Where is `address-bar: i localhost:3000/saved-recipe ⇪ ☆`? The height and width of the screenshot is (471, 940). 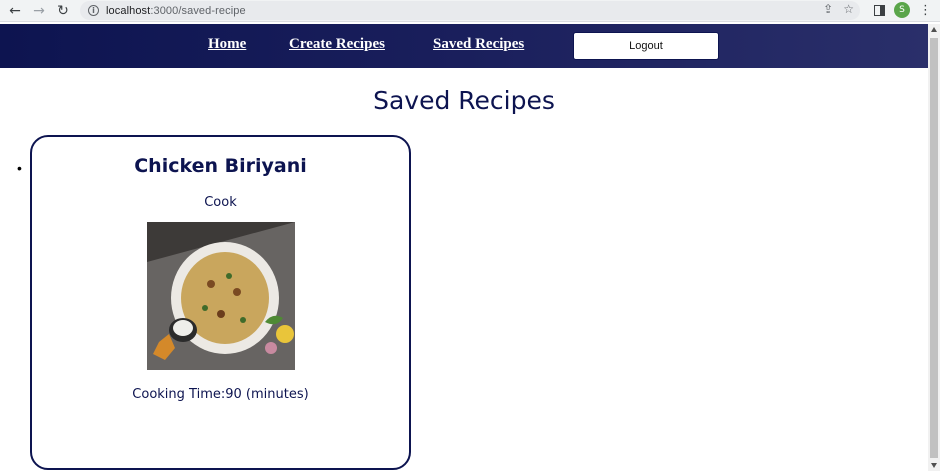 address-bar: i localhost:3000/saved-recipe ⇪ ☆ is located at coordinates (470, 10).